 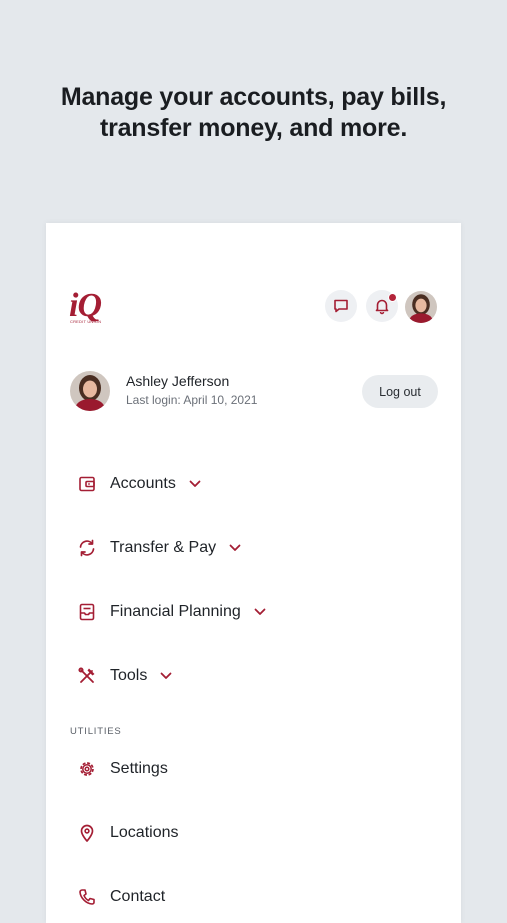 I want to click on wallet-icon, so click(x=87, y=484).